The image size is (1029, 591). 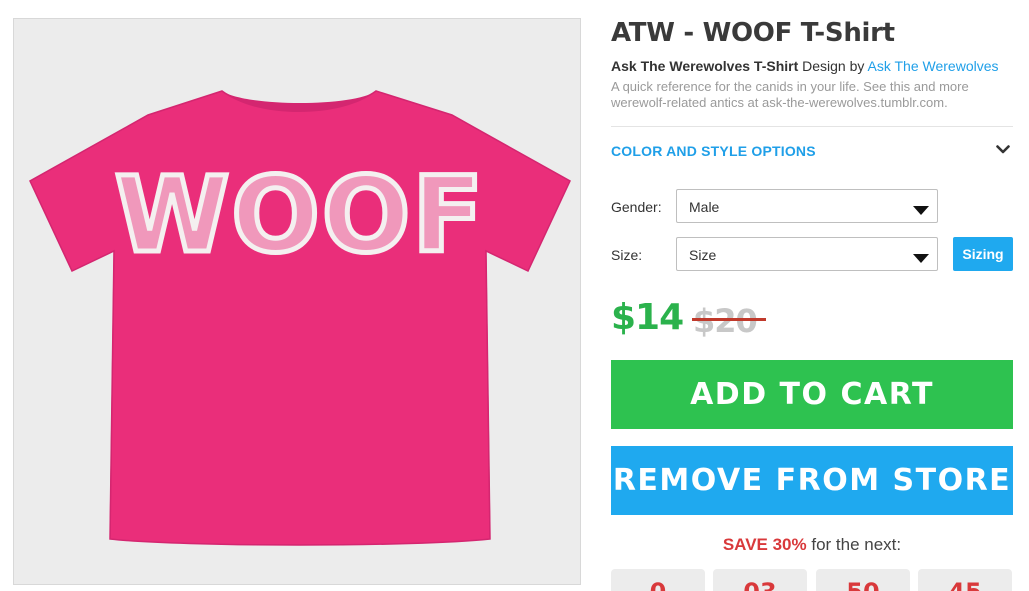 I want to click on add-to-cart-button: ADD TO CART, so click(x=812, y=394).